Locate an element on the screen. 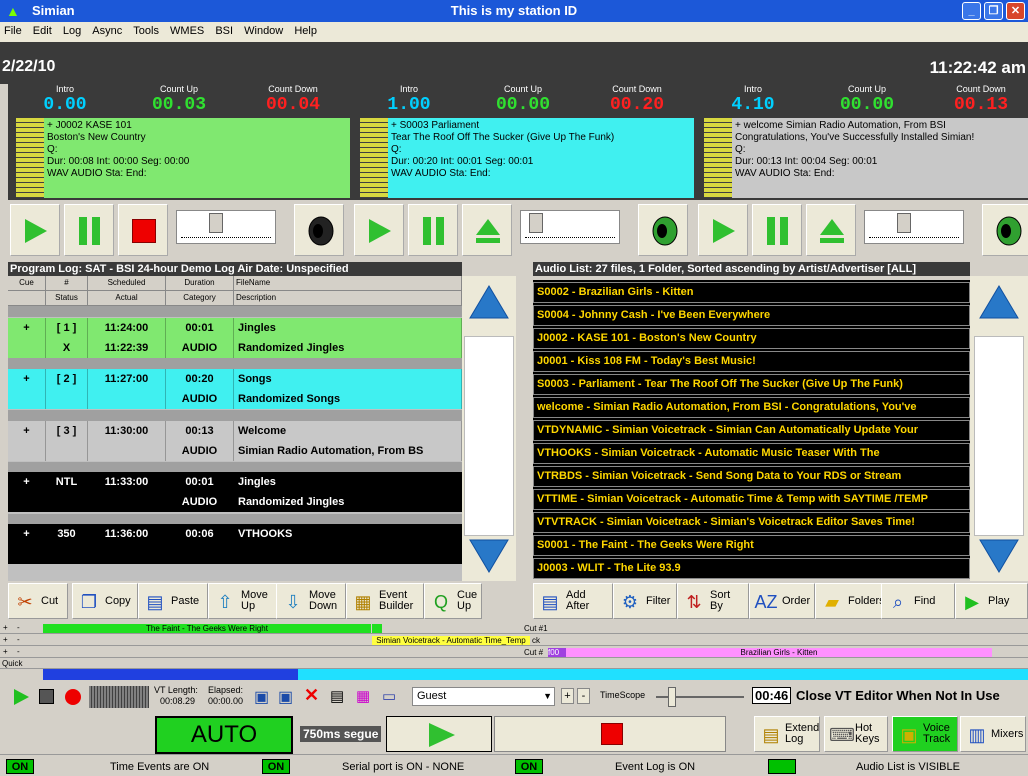 The image size is (1028, 776). col-cue: Cue is located at coordinates (27, 283).